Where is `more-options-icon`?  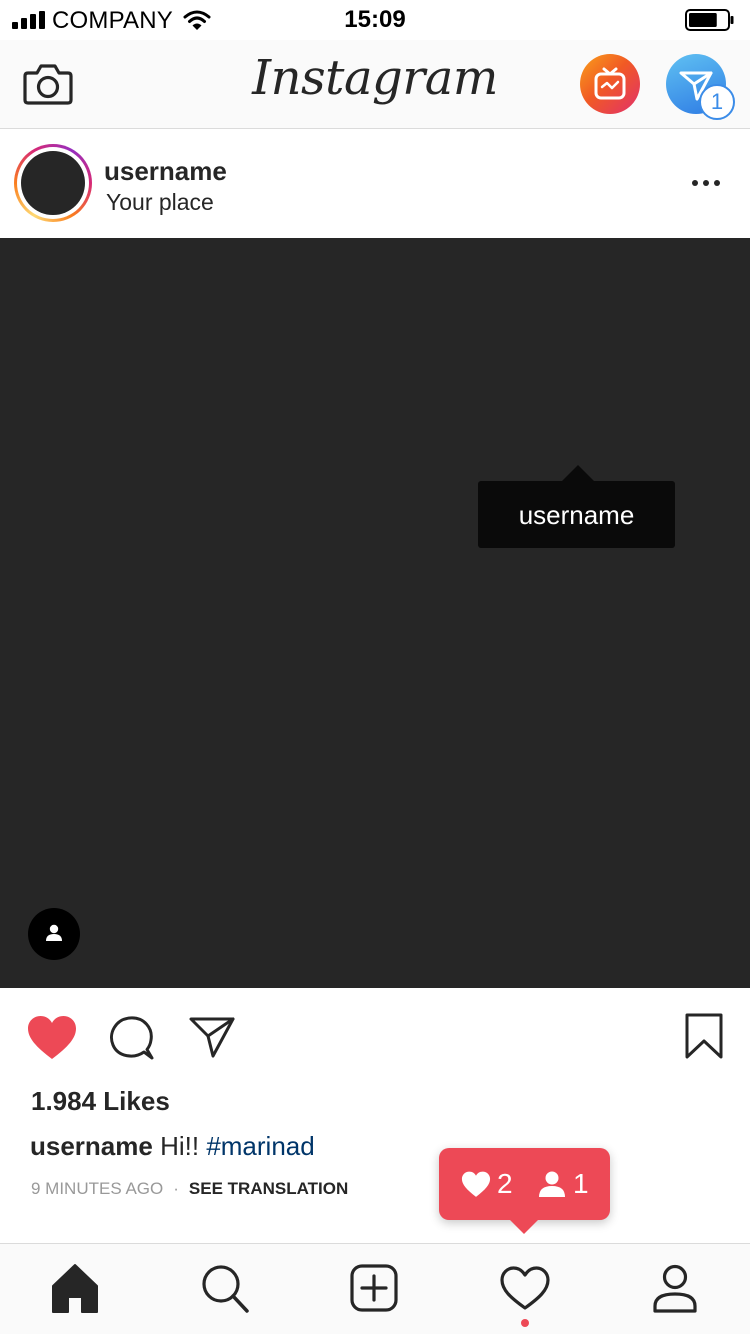
more-options-icon is located at coordinates (706, 183).